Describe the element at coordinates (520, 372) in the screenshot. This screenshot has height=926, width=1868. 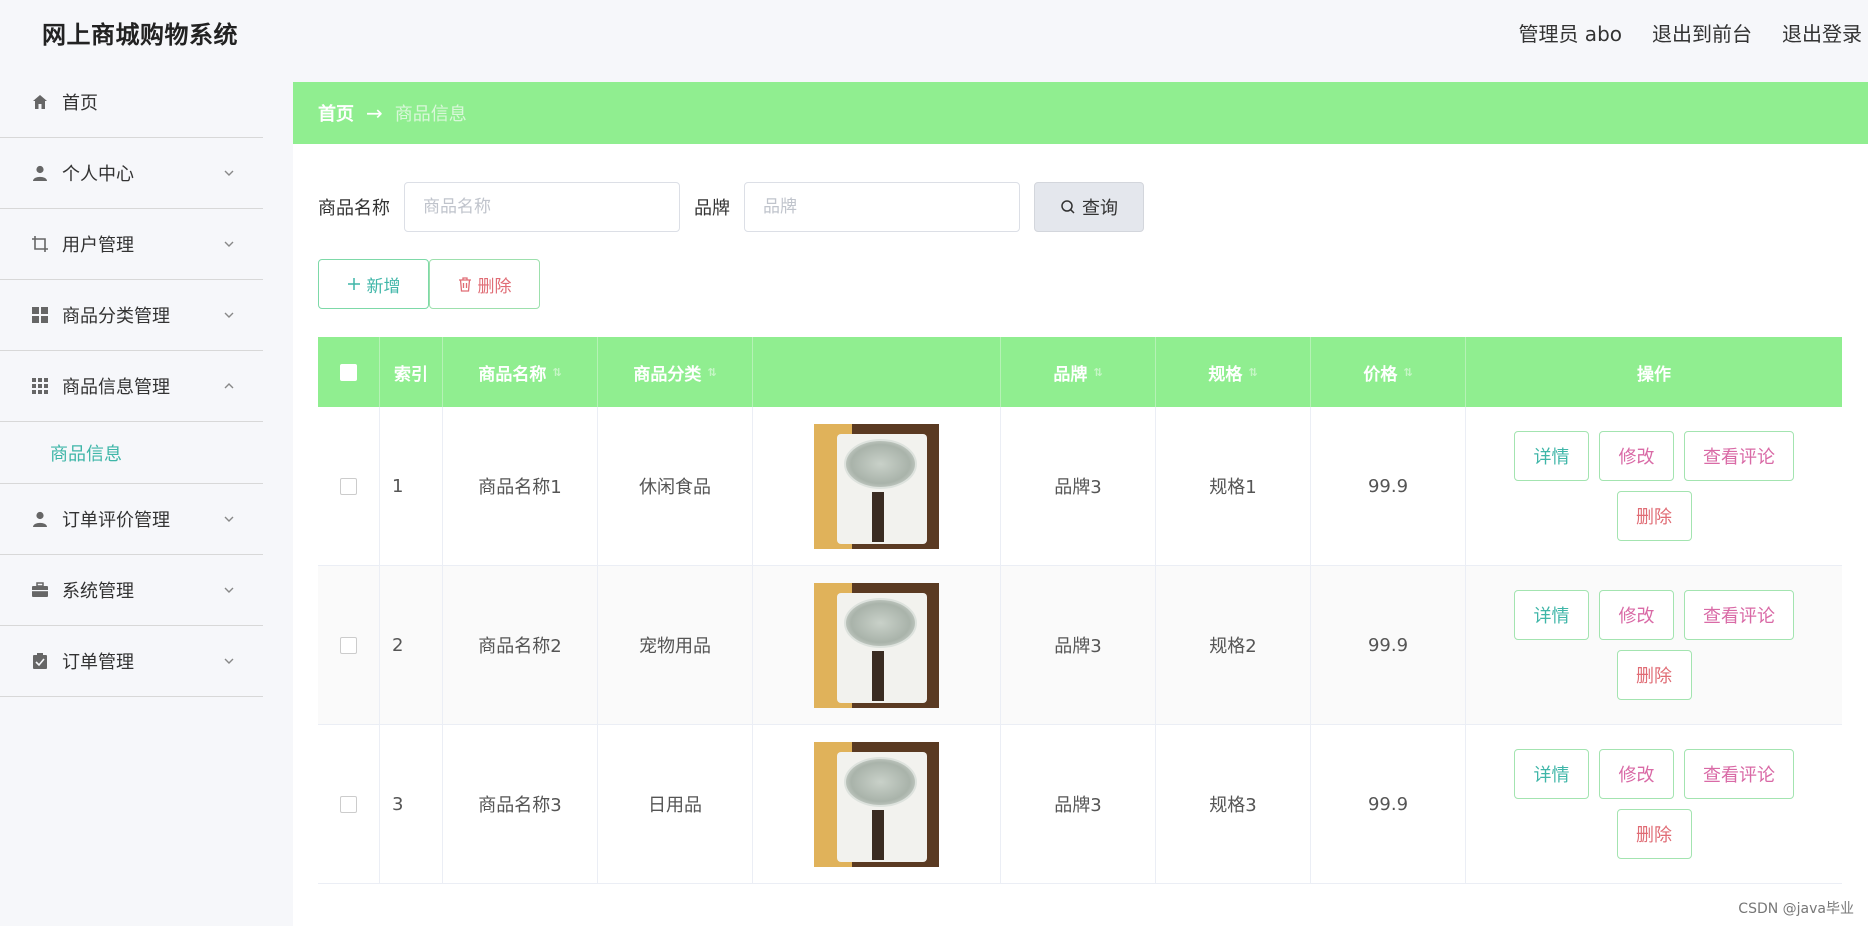
I see `column-header-name: 商品名称 ⇅` at that location.